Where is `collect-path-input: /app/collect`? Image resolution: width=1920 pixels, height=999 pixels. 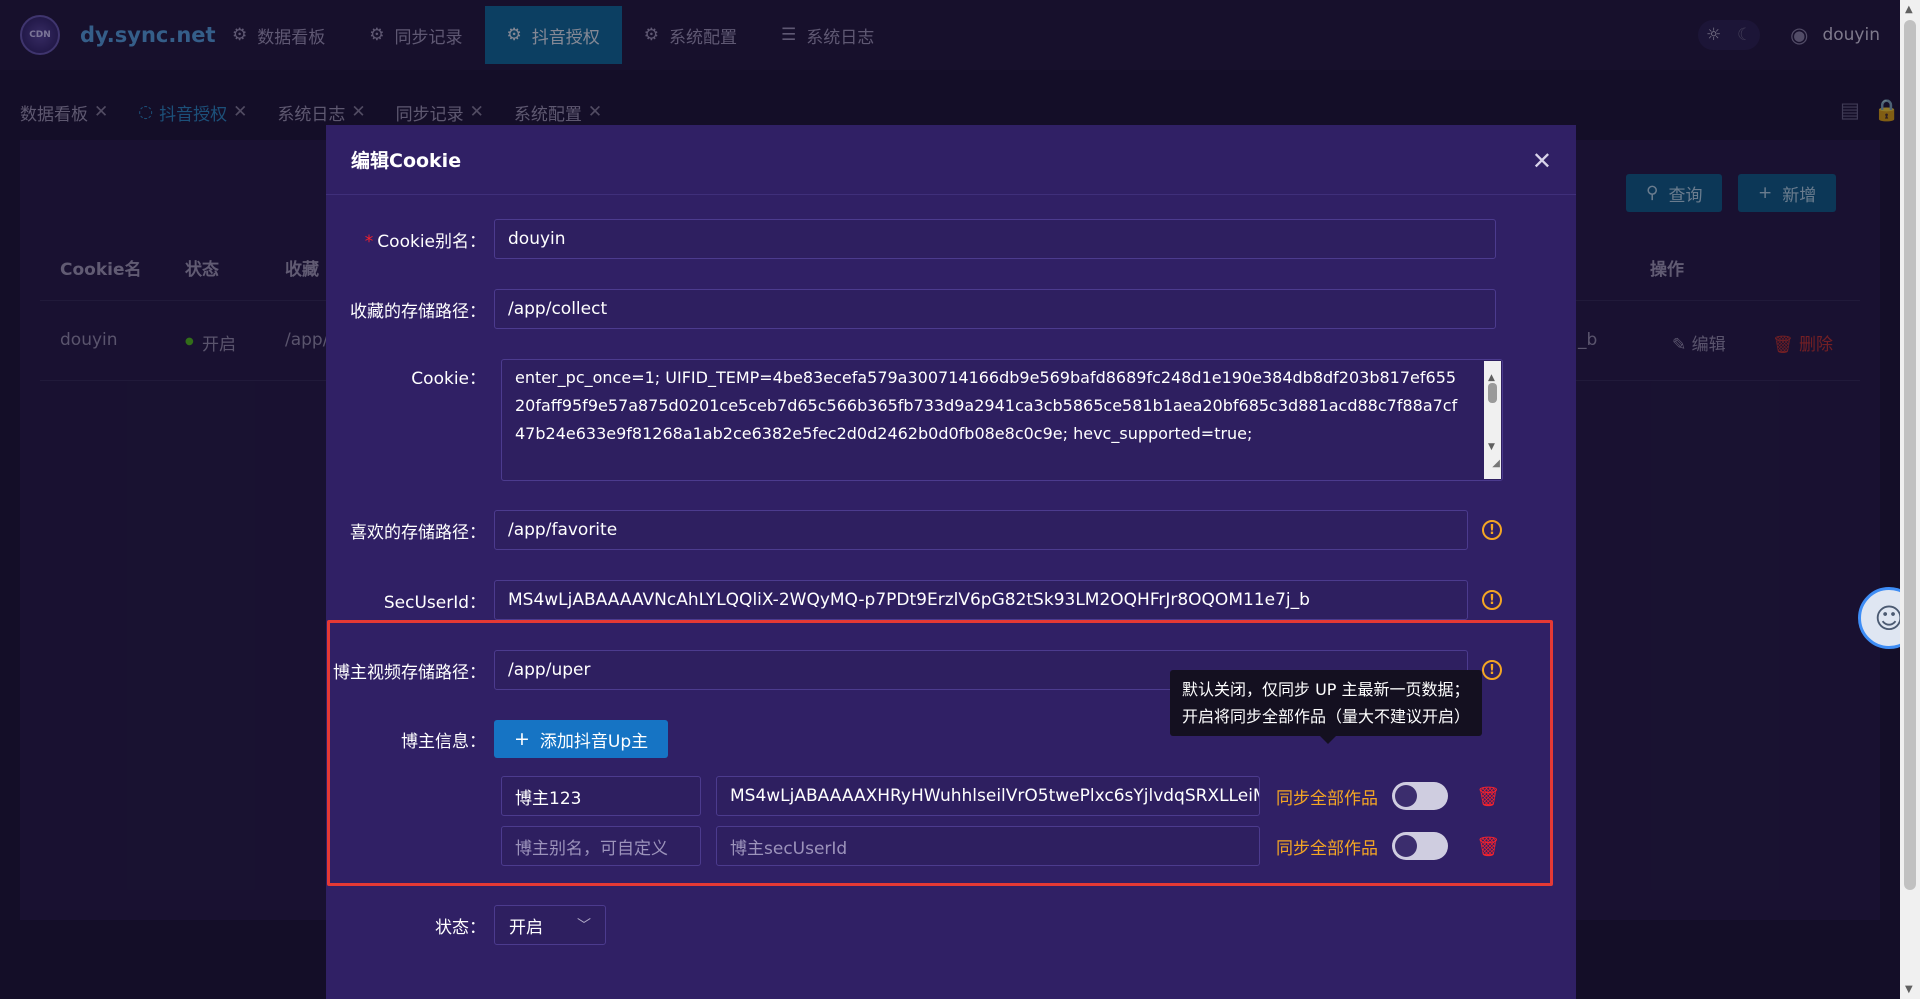 collect-path-input: /app/collect is located at coordinates (995, 309).